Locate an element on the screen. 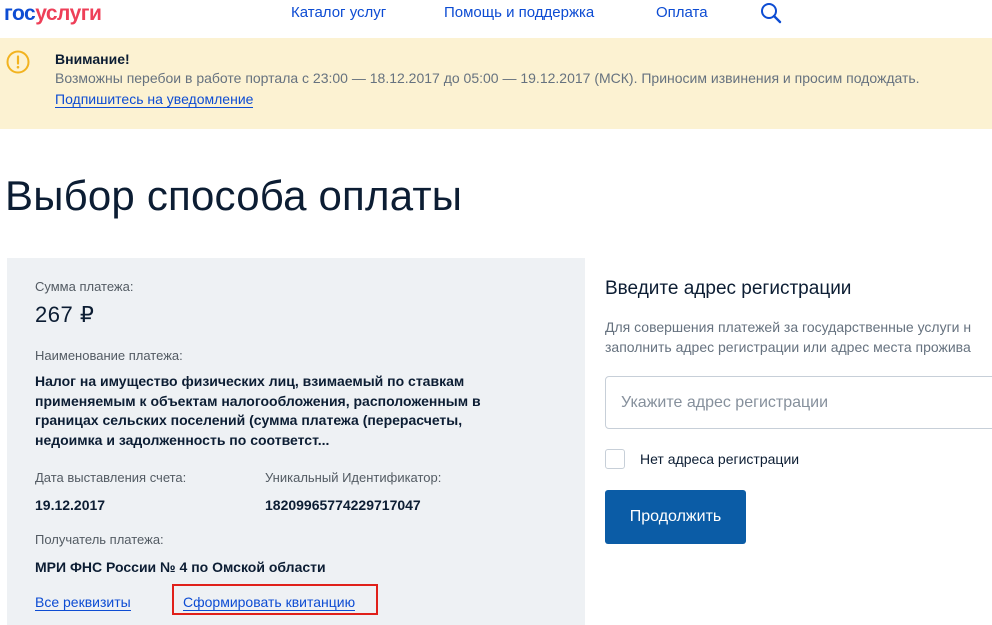 This screenshot has height=625, width=992. address-title: Введите адрес регистрации is located at coordinates (728, 288).